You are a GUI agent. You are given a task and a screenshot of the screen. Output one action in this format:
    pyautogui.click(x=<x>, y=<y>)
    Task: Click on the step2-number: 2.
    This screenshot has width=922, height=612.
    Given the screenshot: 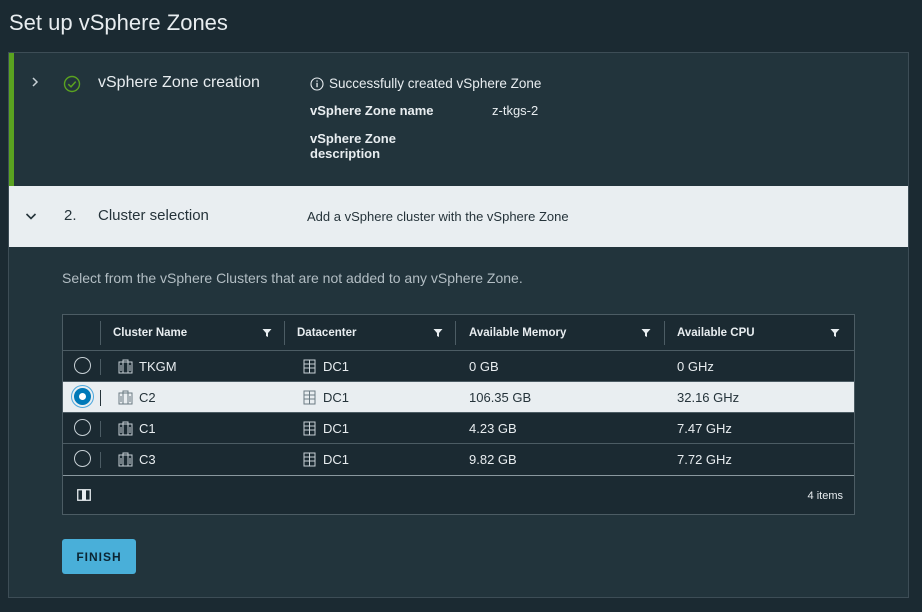 What is the action you would take?
    pyautogui.click(x=70, y=215)
    